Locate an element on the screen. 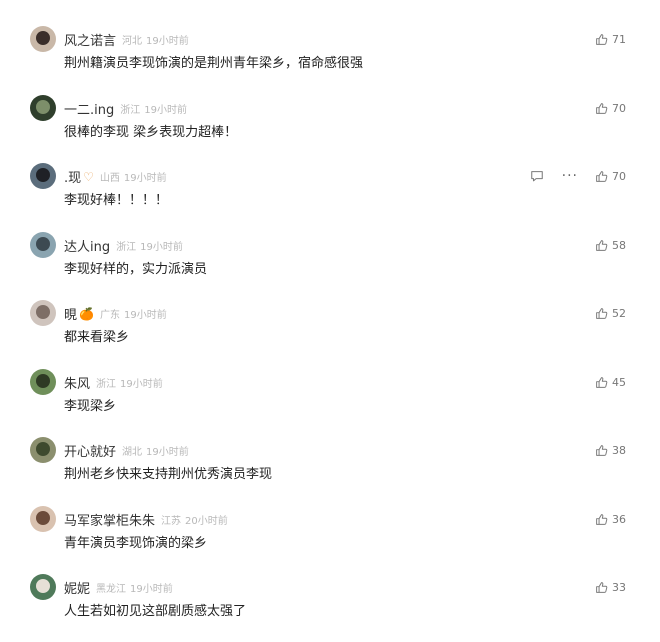  comment-header: .现 ♡ 山西 19小时前 is located at coordinates (115, 177).